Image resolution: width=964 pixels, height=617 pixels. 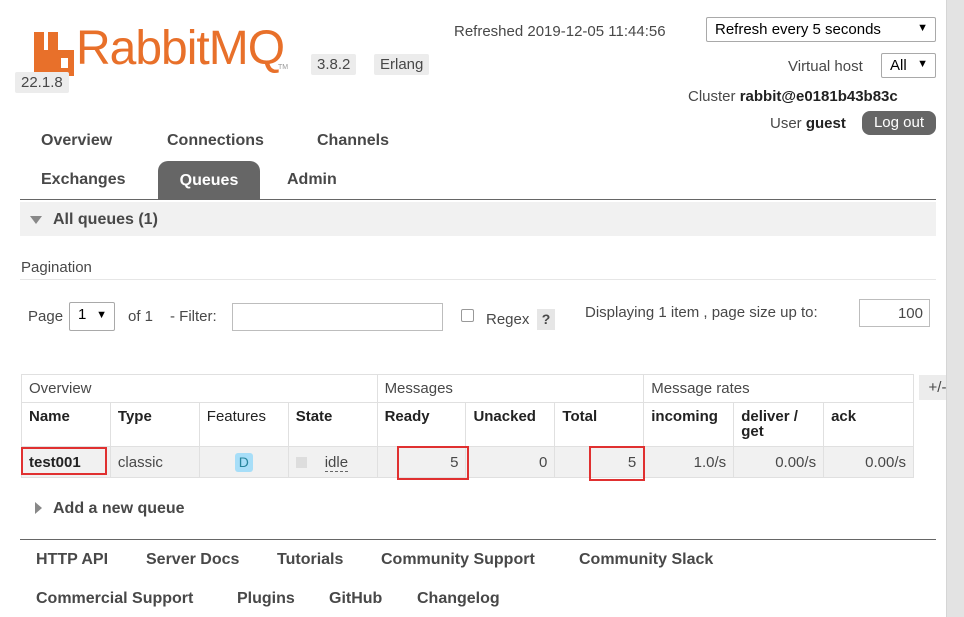 I want to click on tab-divider, so click(x=478, y=199).